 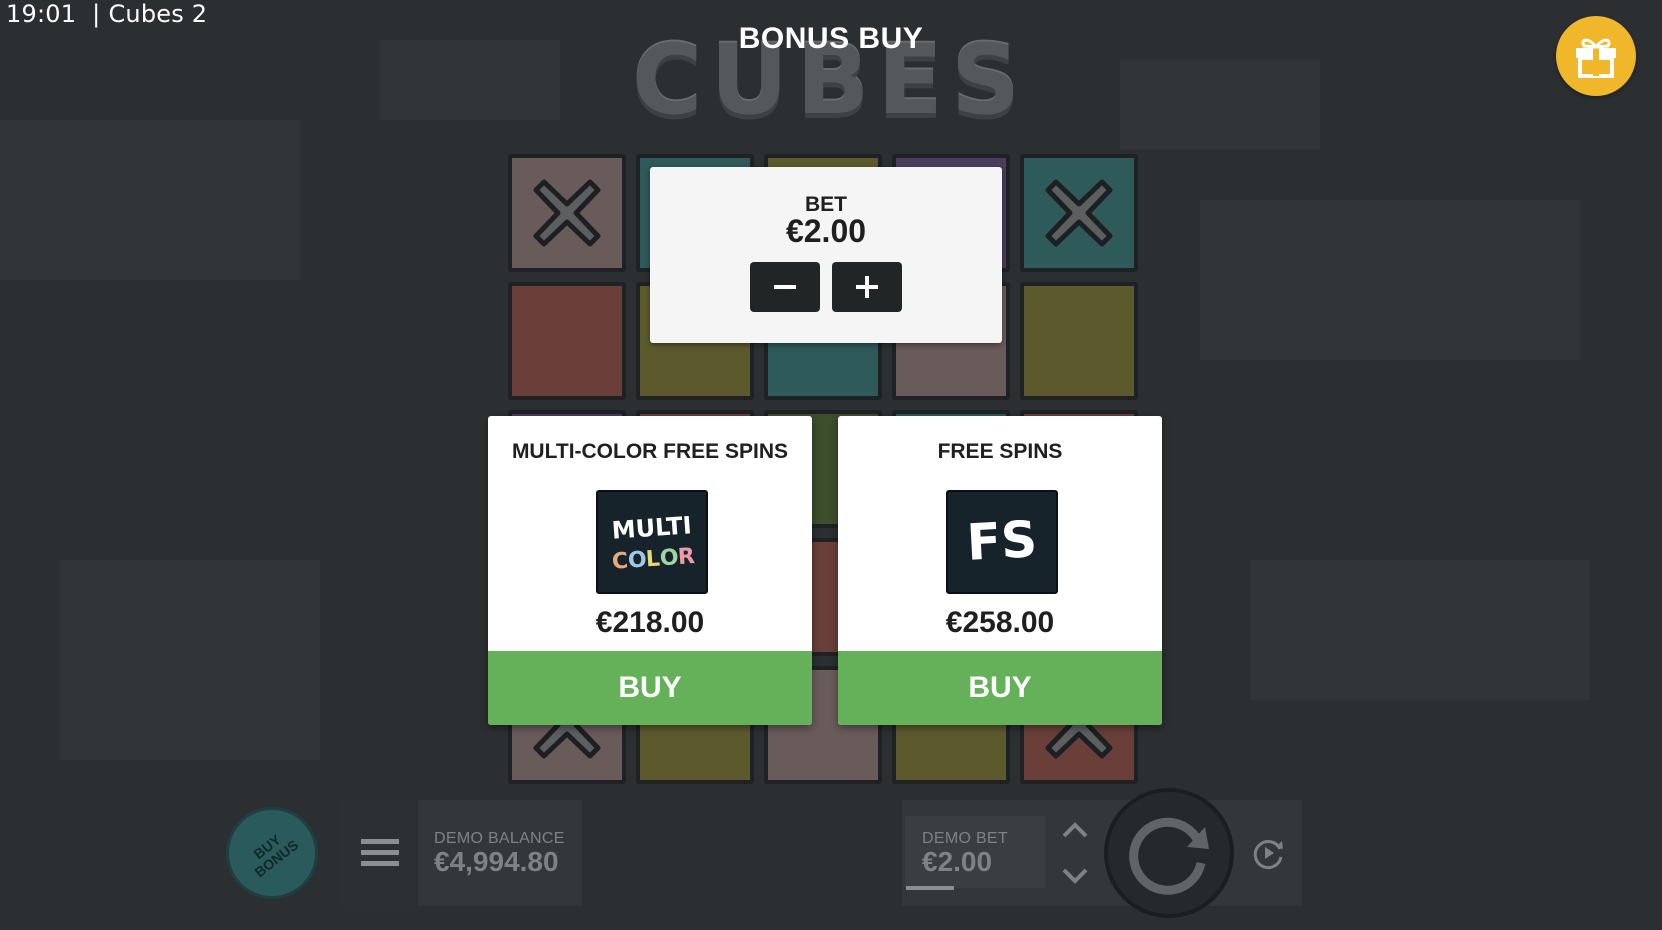 I want to click on spin-icon, so click(x=1169, y=856).